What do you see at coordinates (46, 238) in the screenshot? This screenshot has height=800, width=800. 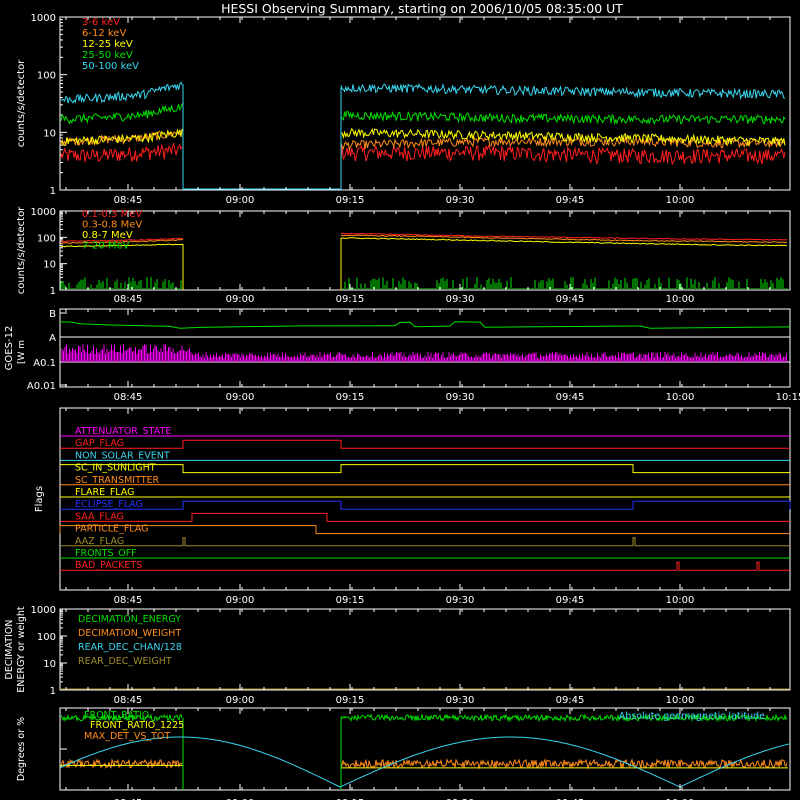 I see `panel-2-ytick-label: 100` at bounding box center [46, 238].